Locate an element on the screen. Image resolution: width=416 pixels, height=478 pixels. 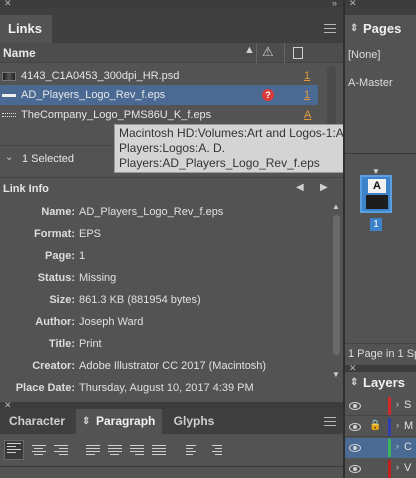
master-letter: A is located at coordinates (377, 186).